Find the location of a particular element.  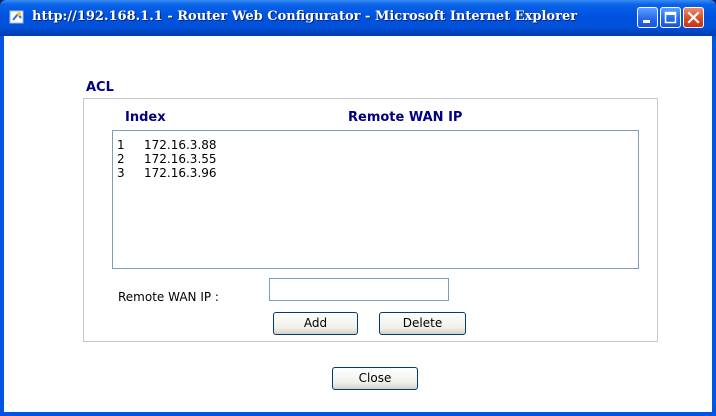

list-item-index: 3 is located at coordinates (121, 173).